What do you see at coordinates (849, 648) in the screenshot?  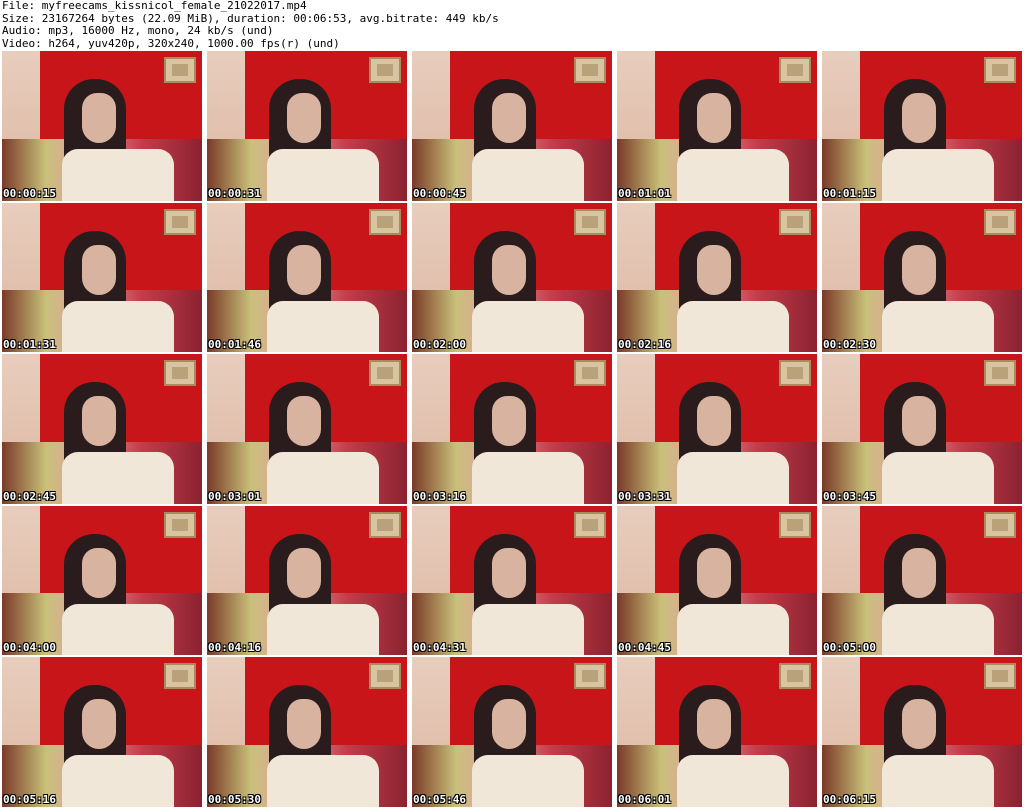 I see `thumbnail-timestamp: 00:05:00` at bounding box center [849, 648].